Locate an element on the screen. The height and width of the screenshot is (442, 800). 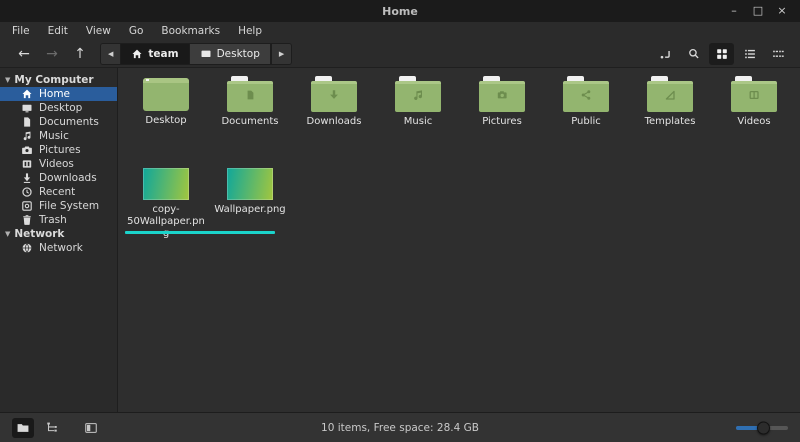
file-item-downloads: Downloads is located at coordinates (334, 102).